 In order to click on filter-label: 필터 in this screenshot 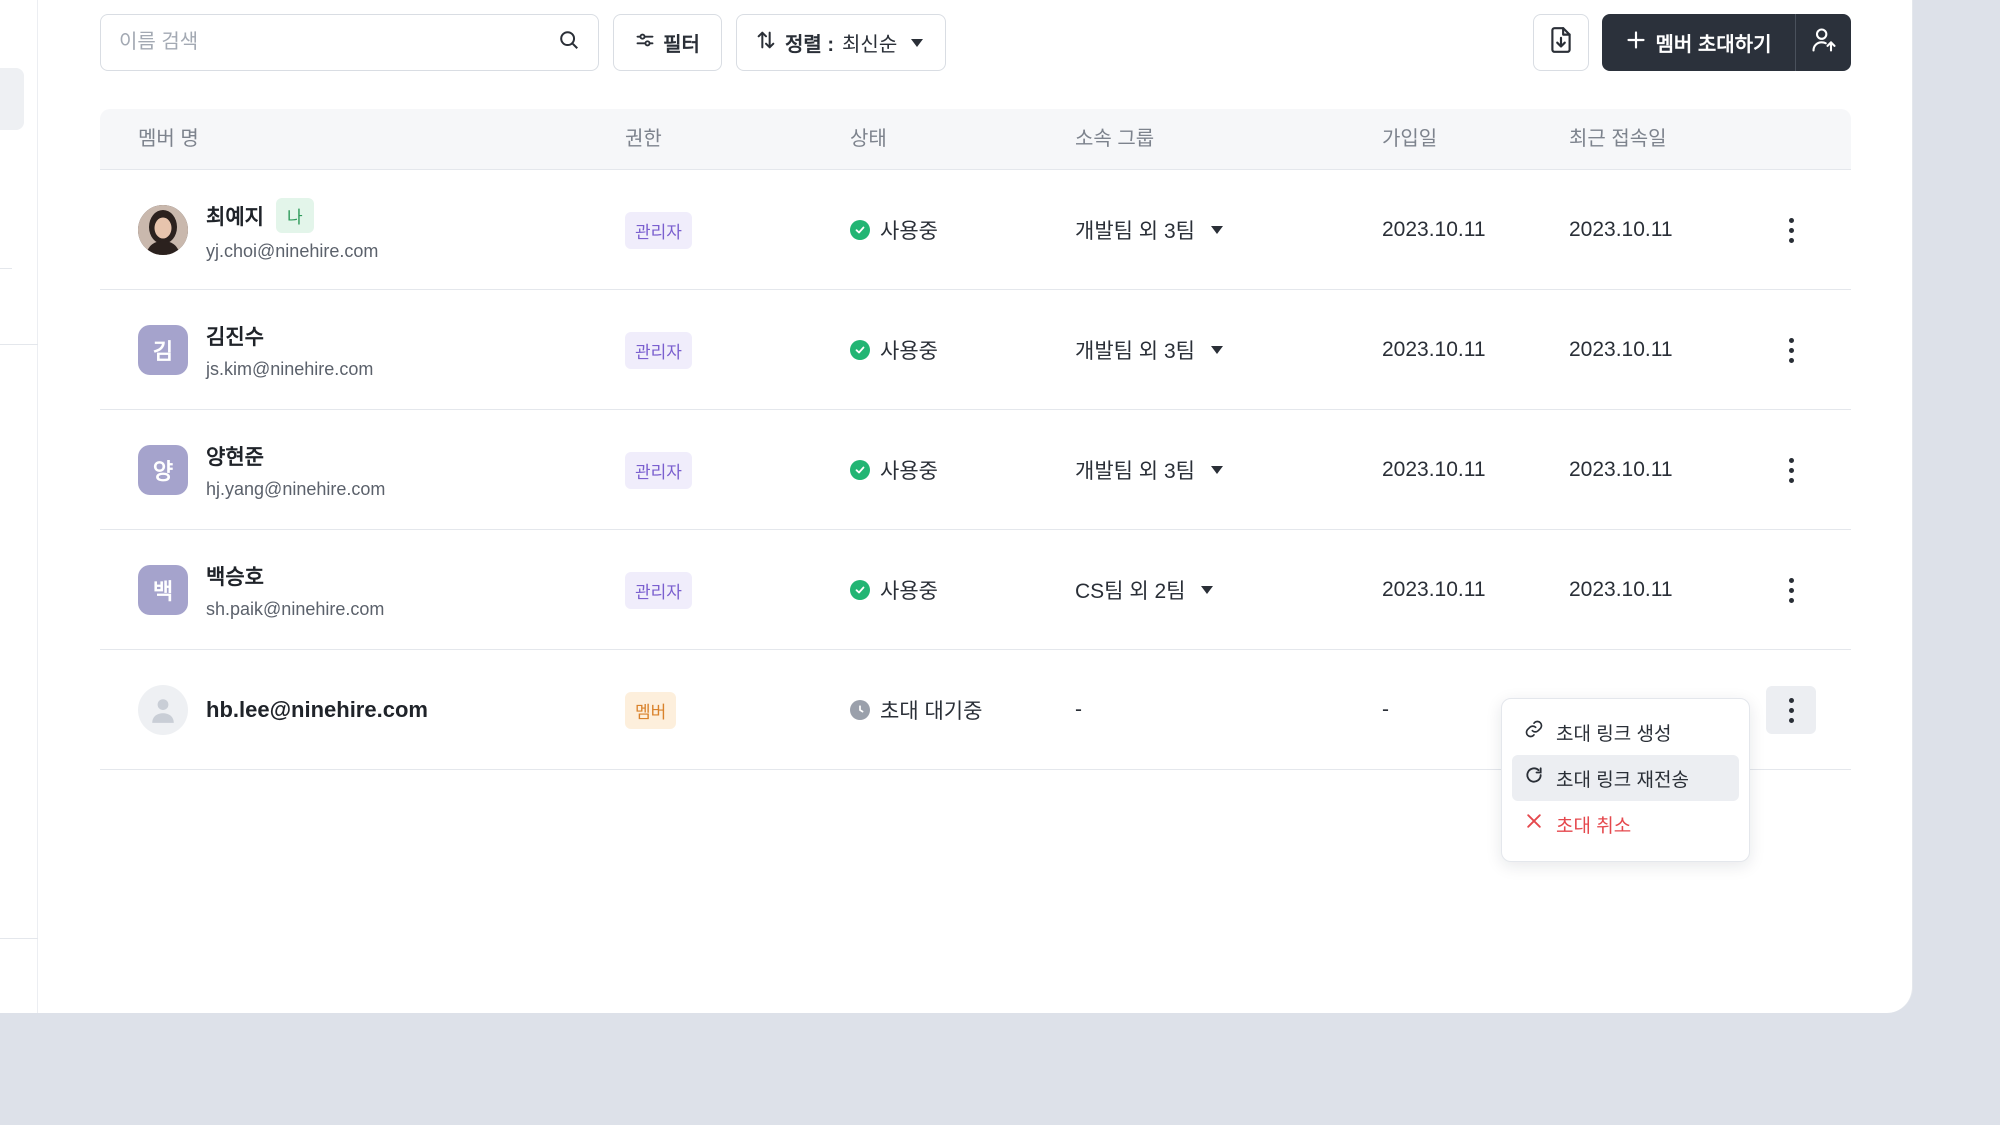, I will do `click(681, 45)`.